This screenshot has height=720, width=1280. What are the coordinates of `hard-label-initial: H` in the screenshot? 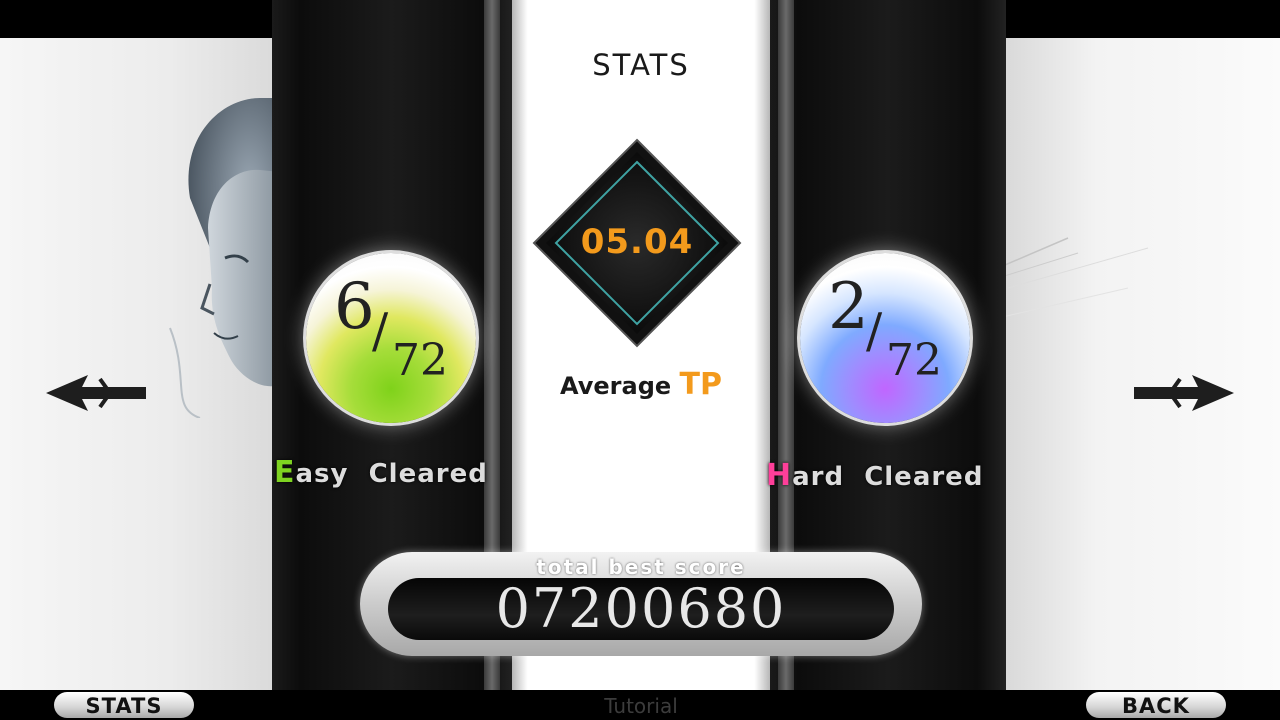 It's located at (779, 475).